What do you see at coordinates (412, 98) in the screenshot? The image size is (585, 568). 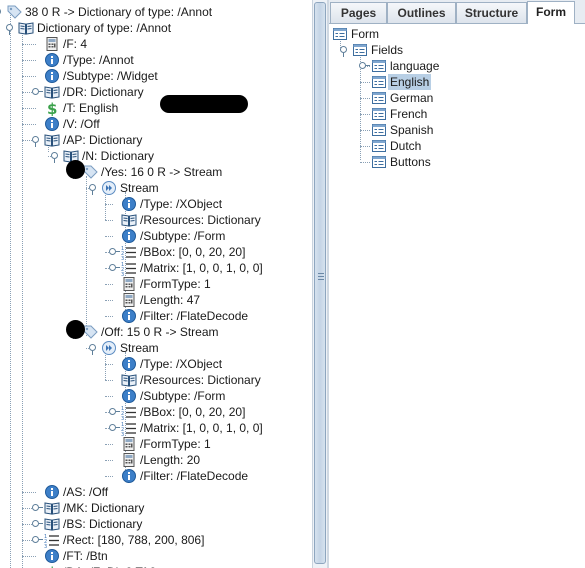 I see `form-node-label: German` at bounding box center [412, 98].